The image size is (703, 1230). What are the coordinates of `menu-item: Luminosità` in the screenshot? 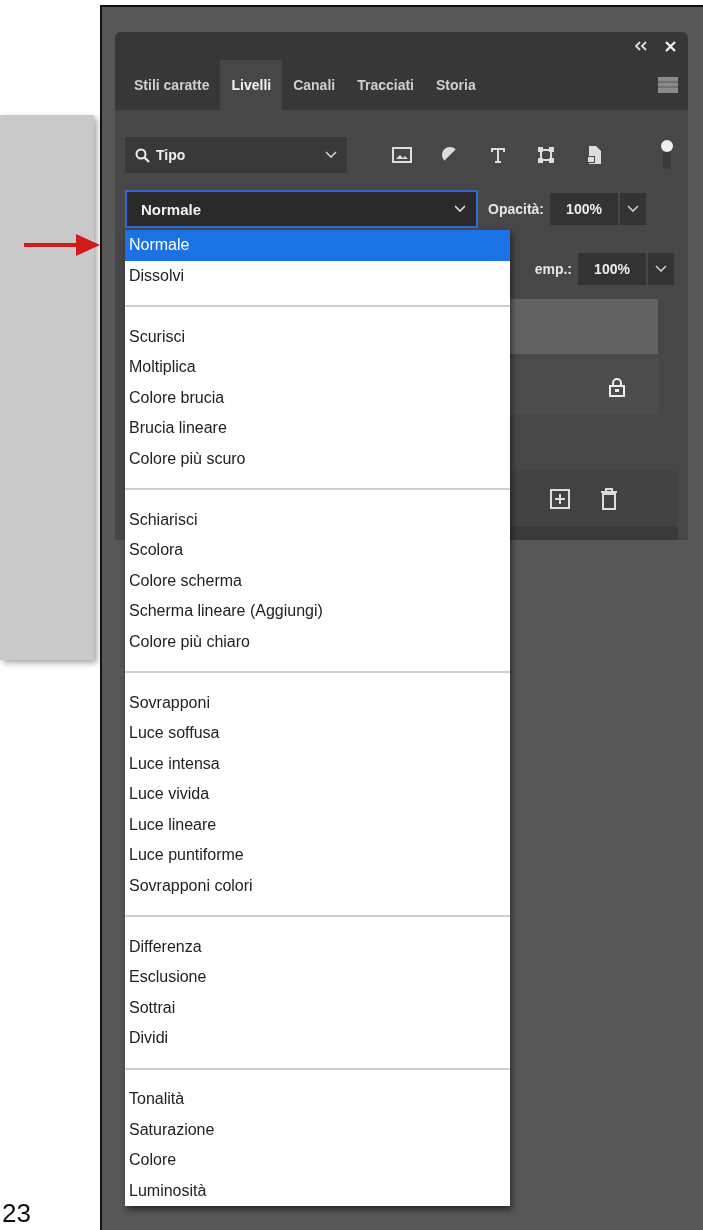 It's located at (317, 1190).